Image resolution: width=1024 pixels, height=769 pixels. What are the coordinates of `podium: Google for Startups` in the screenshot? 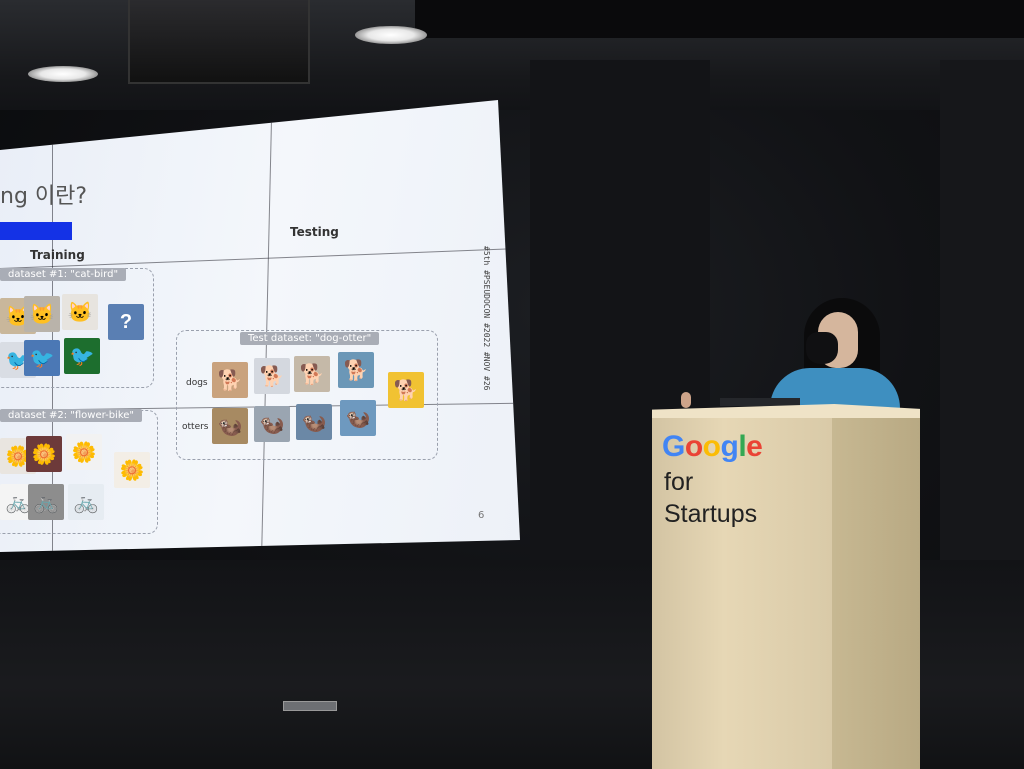 It's located at (786, 586).